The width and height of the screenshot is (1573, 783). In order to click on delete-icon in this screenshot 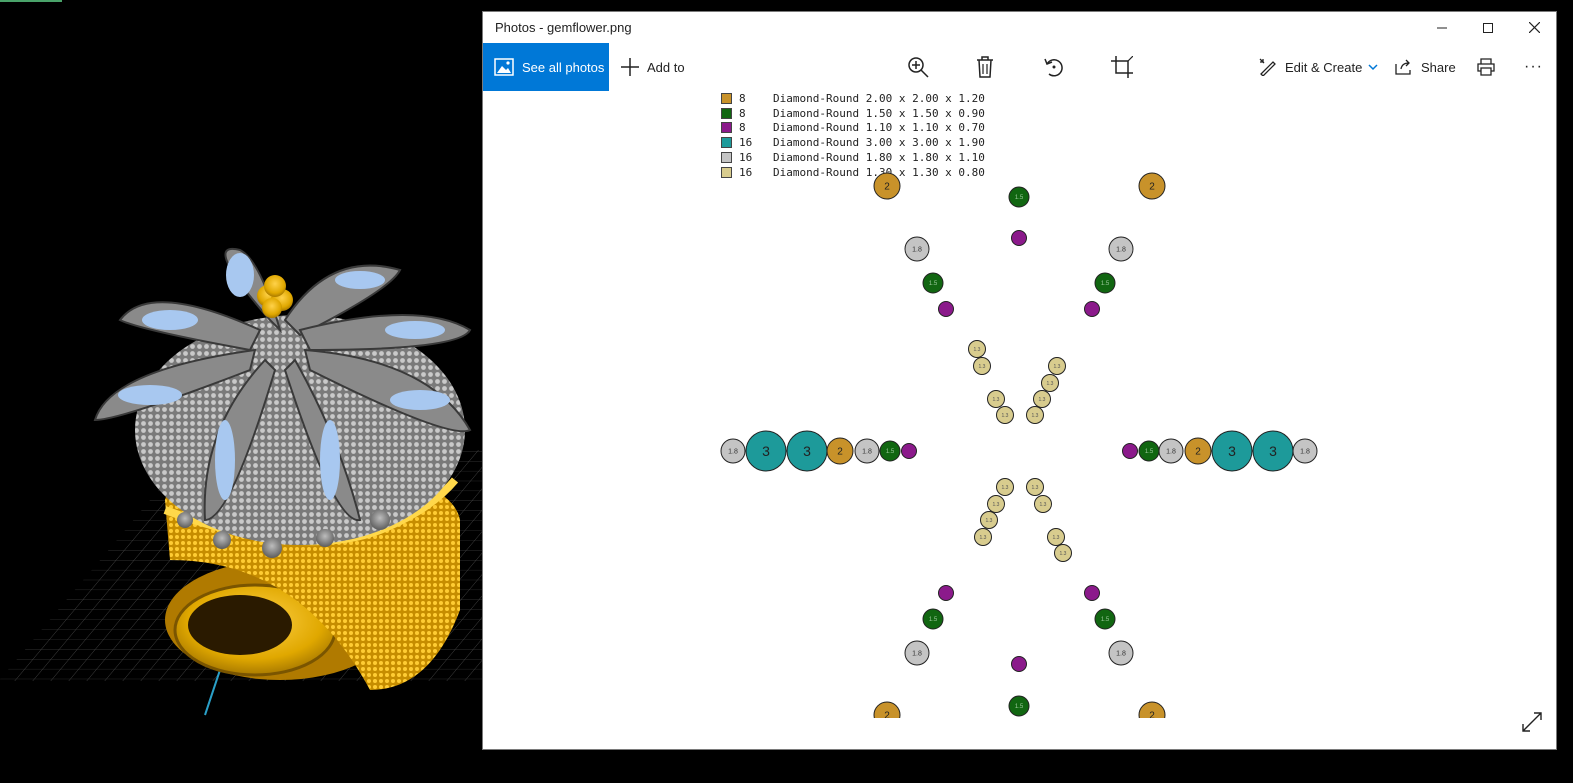, I will do `click(985, 67)`.